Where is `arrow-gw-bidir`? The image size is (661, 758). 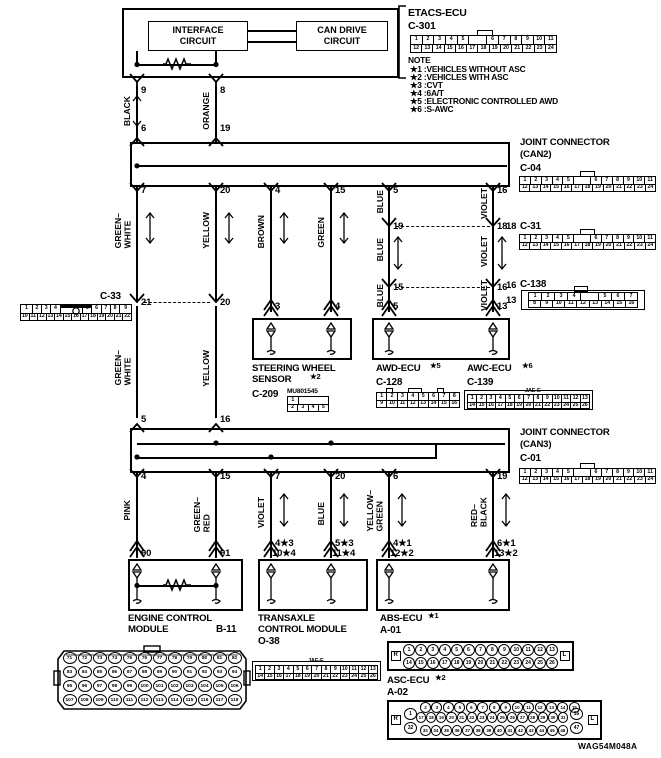 arrow-gw-bidir is located at coordinates (150, 228).